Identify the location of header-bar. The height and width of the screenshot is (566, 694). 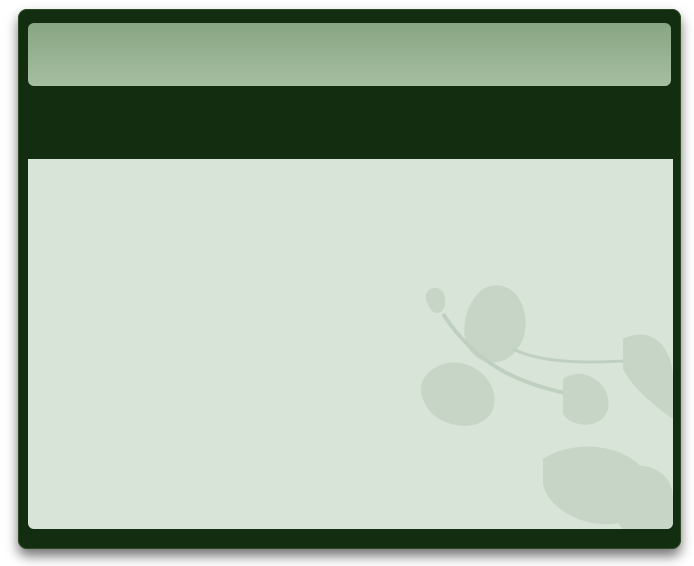
(349, 54).